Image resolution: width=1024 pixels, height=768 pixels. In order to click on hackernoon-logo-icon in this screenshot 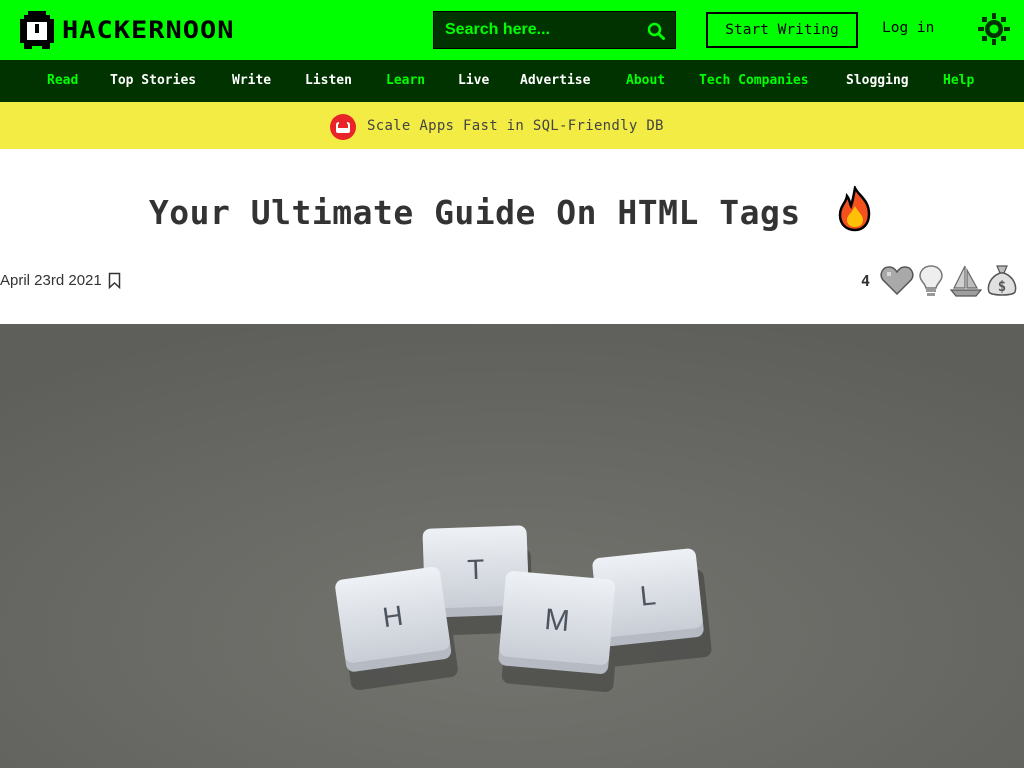, I will do `click(37, 30)`.